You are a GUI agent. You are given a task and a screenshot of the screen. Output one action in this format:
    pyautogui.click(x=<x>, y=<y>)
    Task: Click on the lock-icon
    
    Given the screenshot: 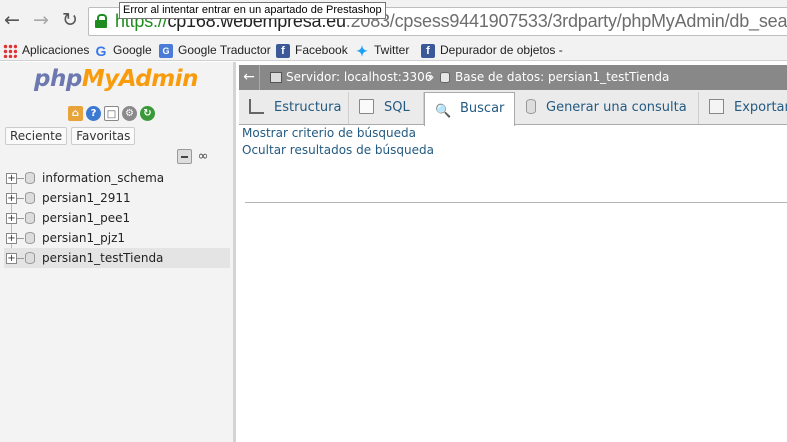 What is the action you would take?
    pyautogui.click(x=101, y=21)
    